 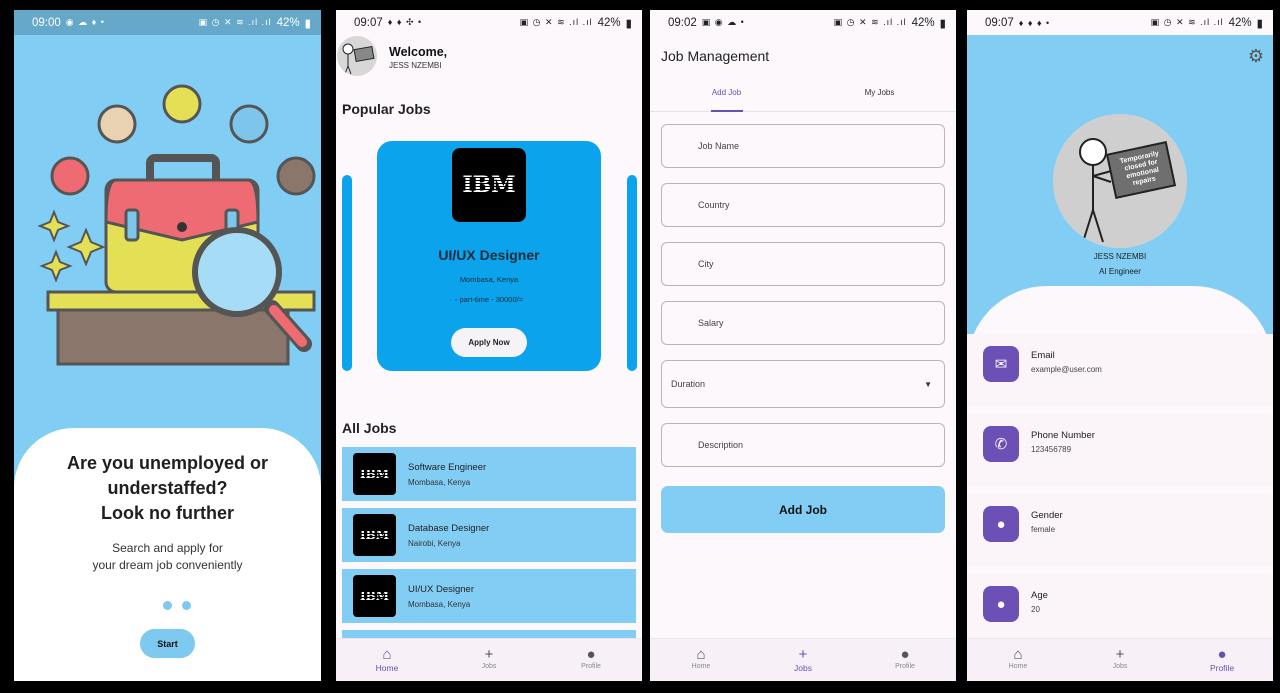 I want to click on dropdown-arrow-icon: ▼, so click(x=928, y=384).